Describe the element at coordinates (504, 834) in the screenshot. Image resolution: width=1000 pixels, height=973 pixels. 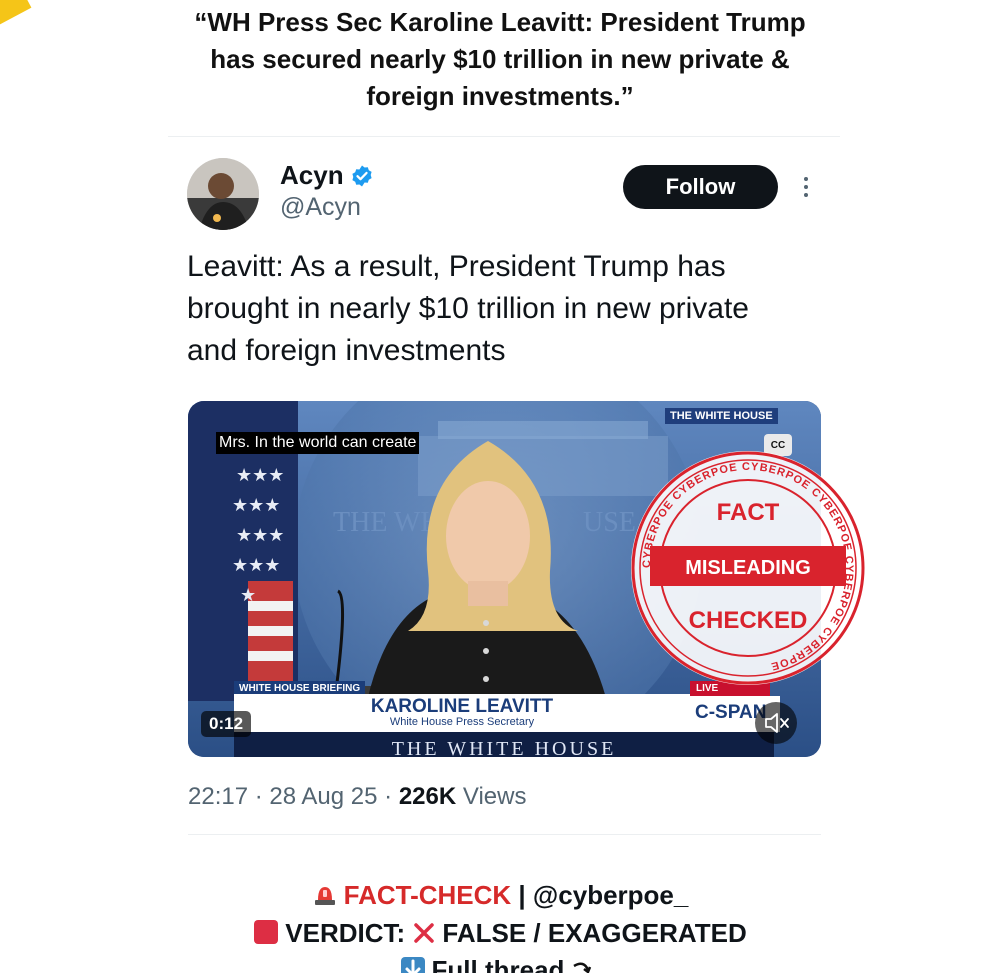
I see `divider-bottom` at that location.